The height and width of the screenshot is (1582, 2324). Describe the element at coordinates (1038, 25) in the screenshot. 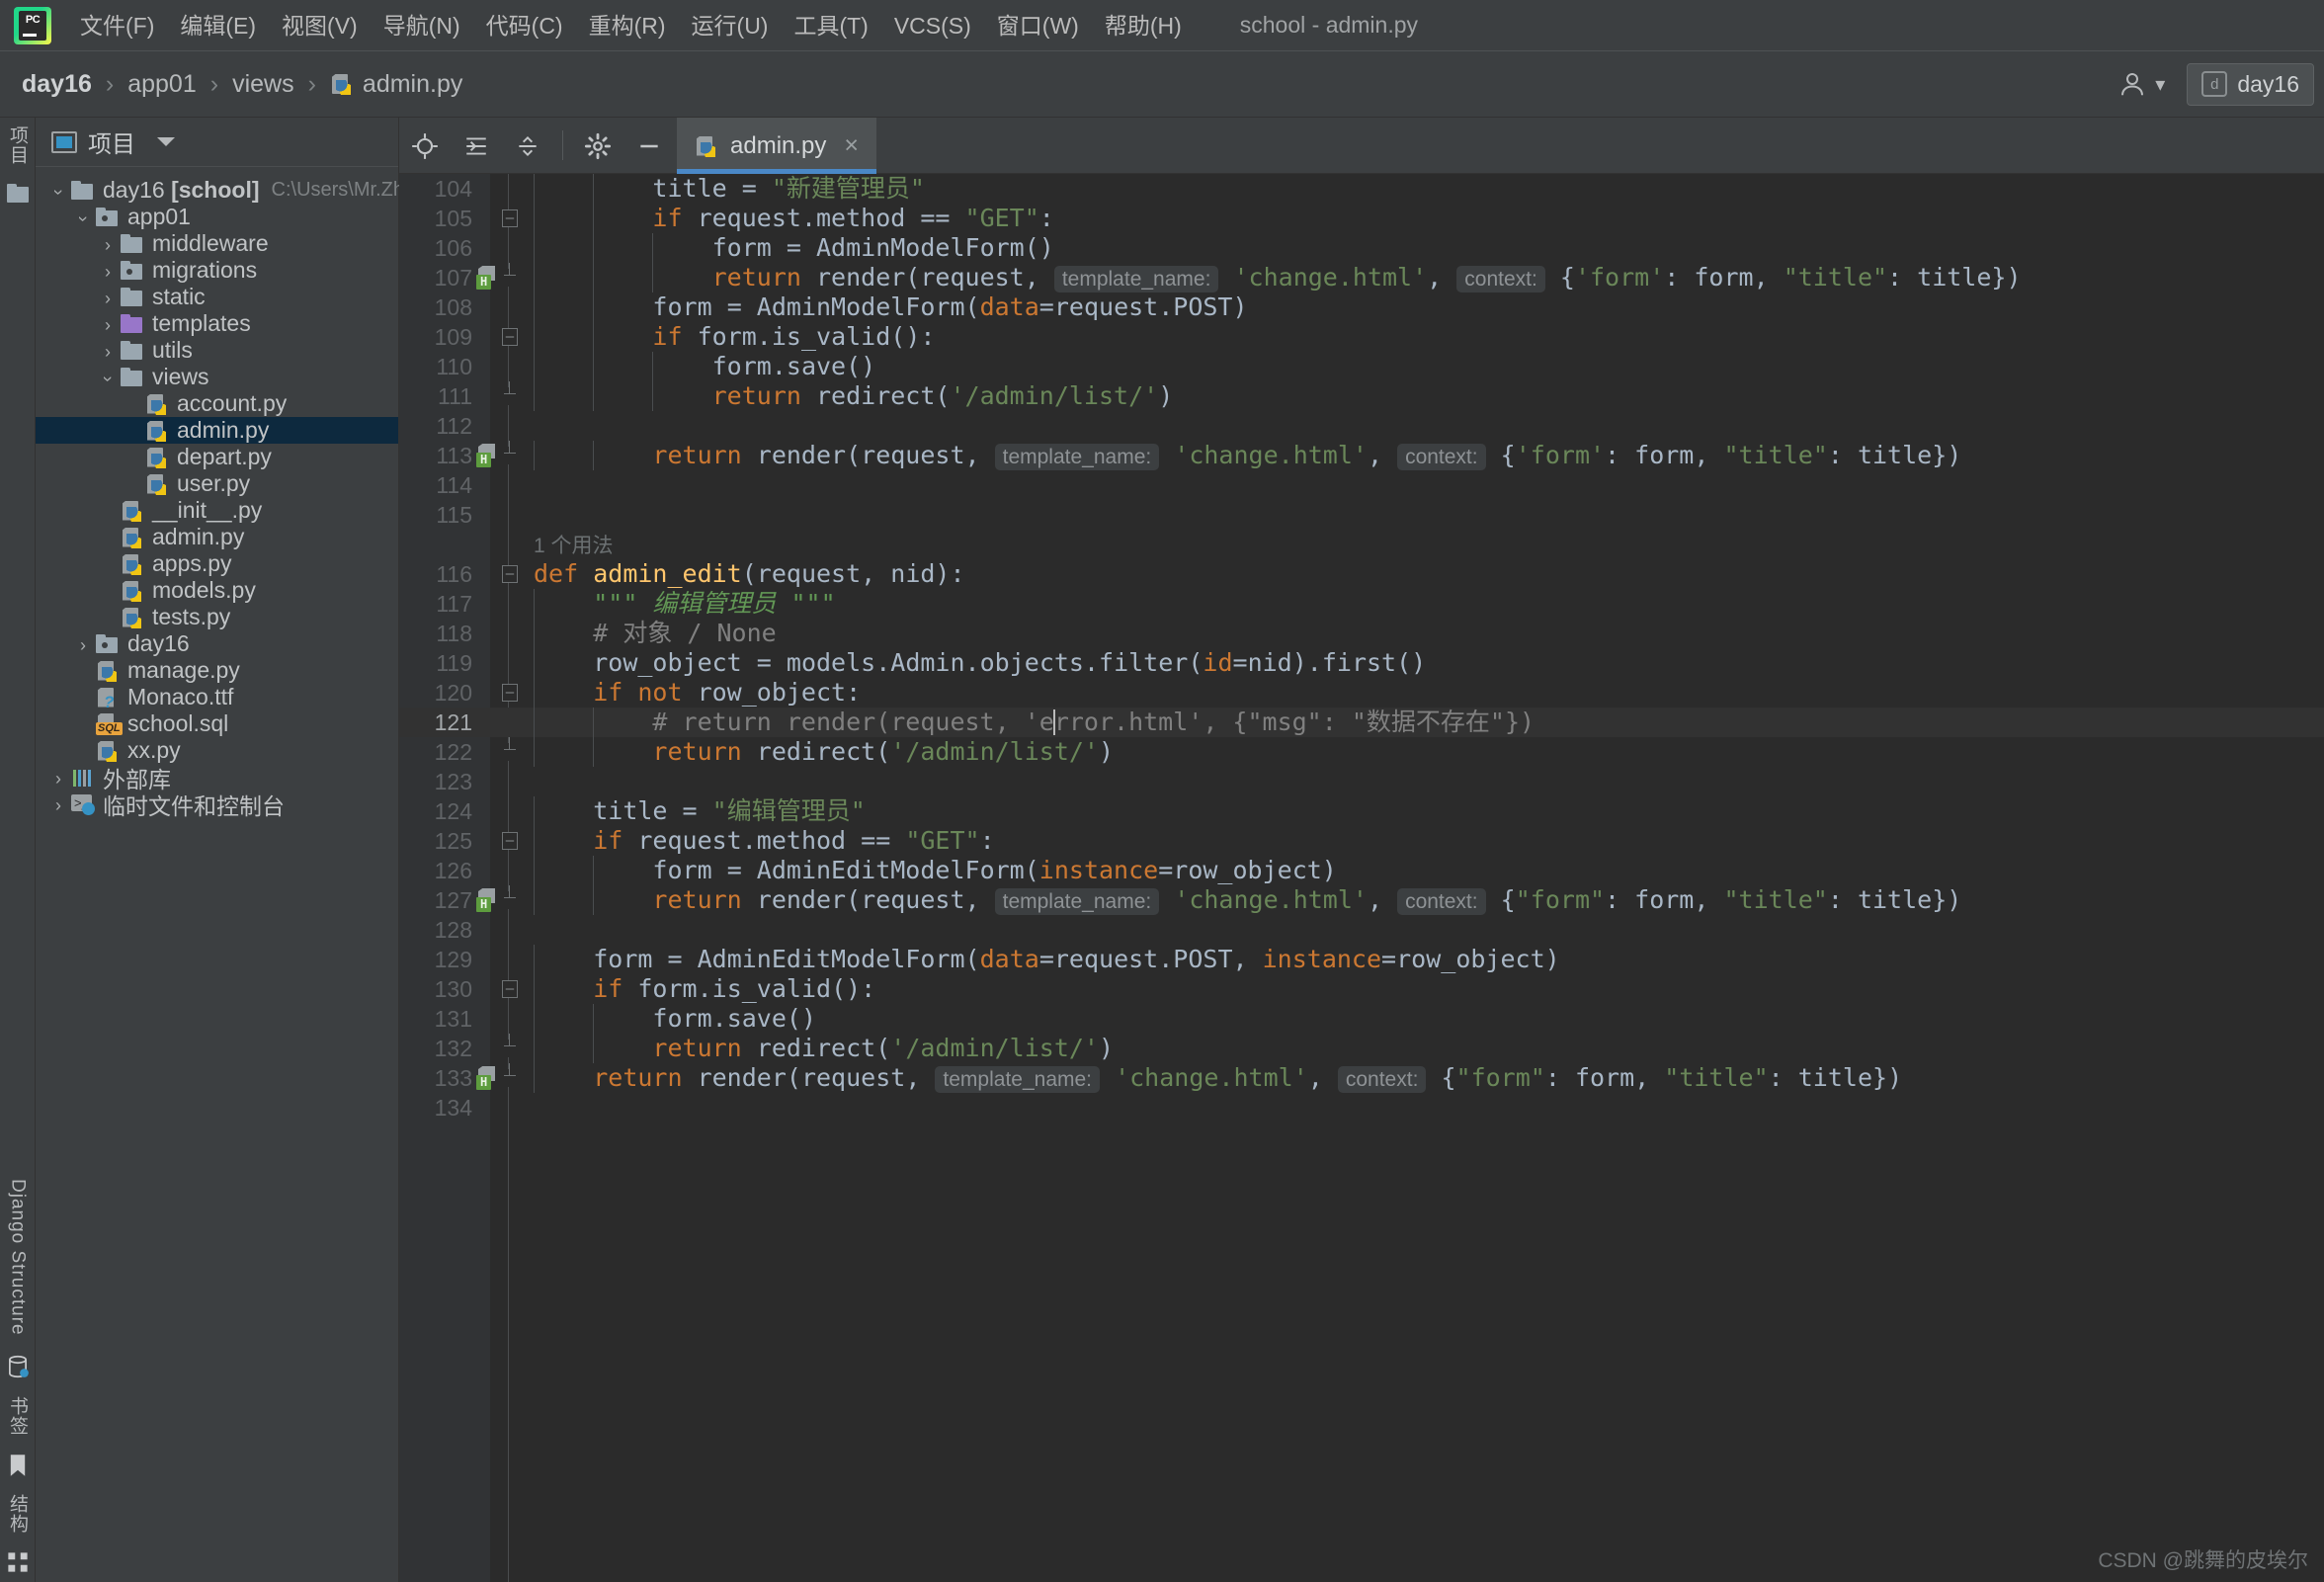

I see `menu-window: 窗口(W)` at that location.